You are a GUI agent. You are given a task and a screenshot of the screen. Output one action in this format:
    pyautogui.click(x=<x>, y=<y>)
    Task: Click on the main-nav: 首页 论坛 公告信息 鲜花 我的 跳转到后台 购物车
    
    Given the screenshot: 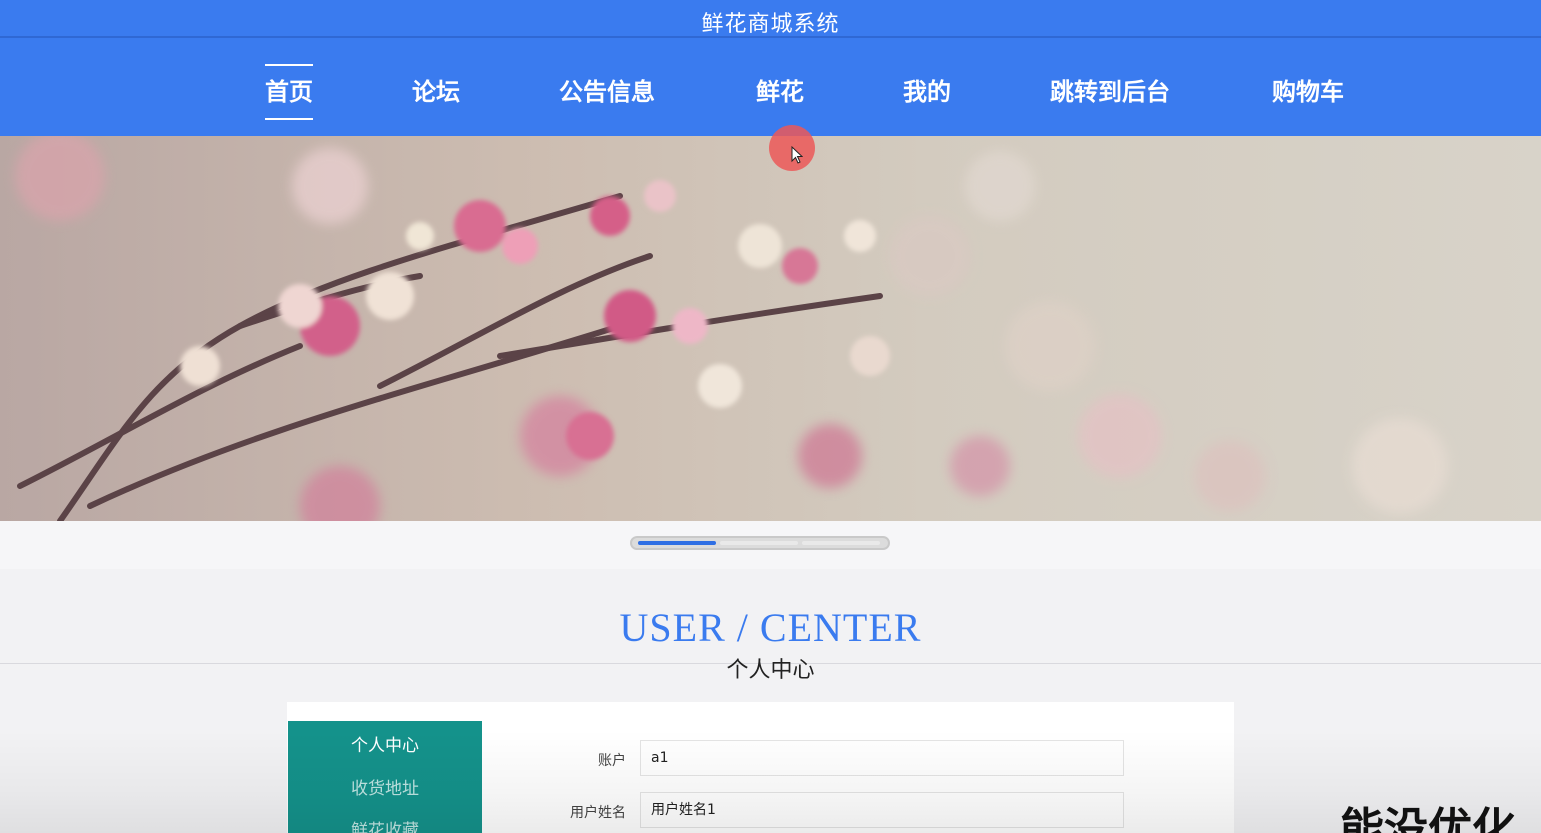 What is the action you would take?
    pyautogui.click(x=770, y=87)
    